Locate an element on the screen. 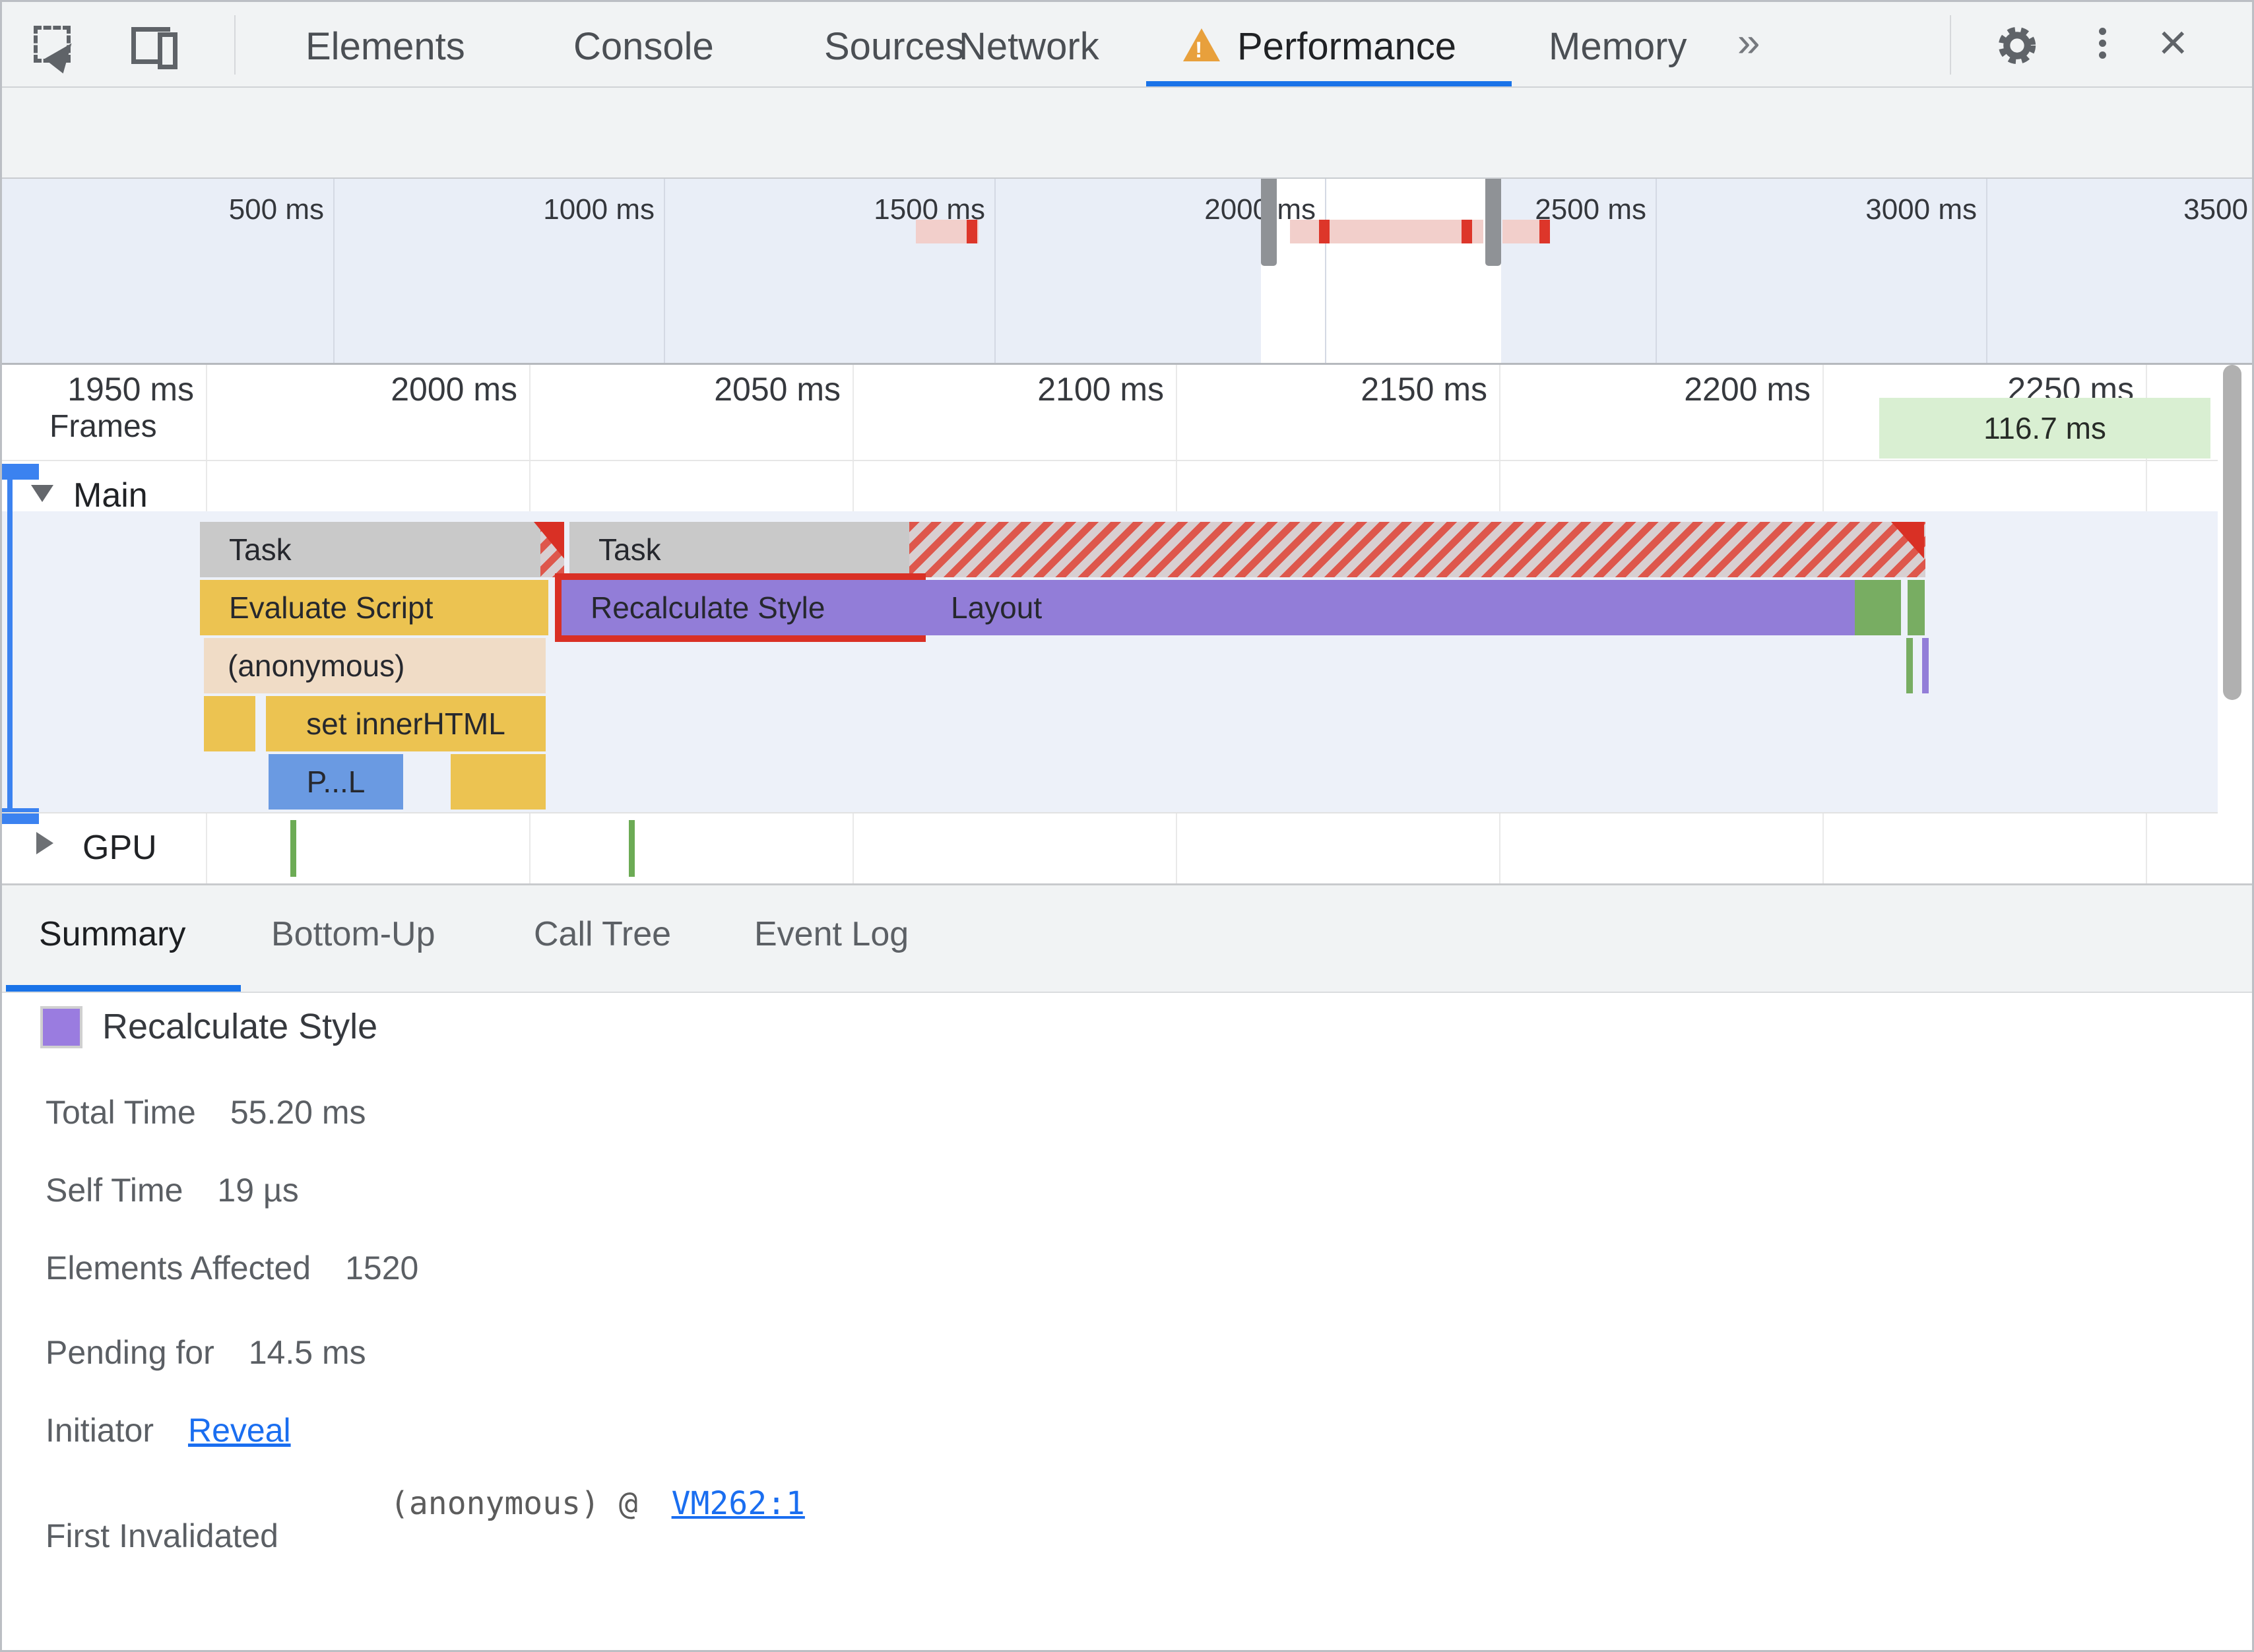 The width and height of the screenshot is (2254, 1652). main-gpu-divider is located at coordinates (1110, 812).